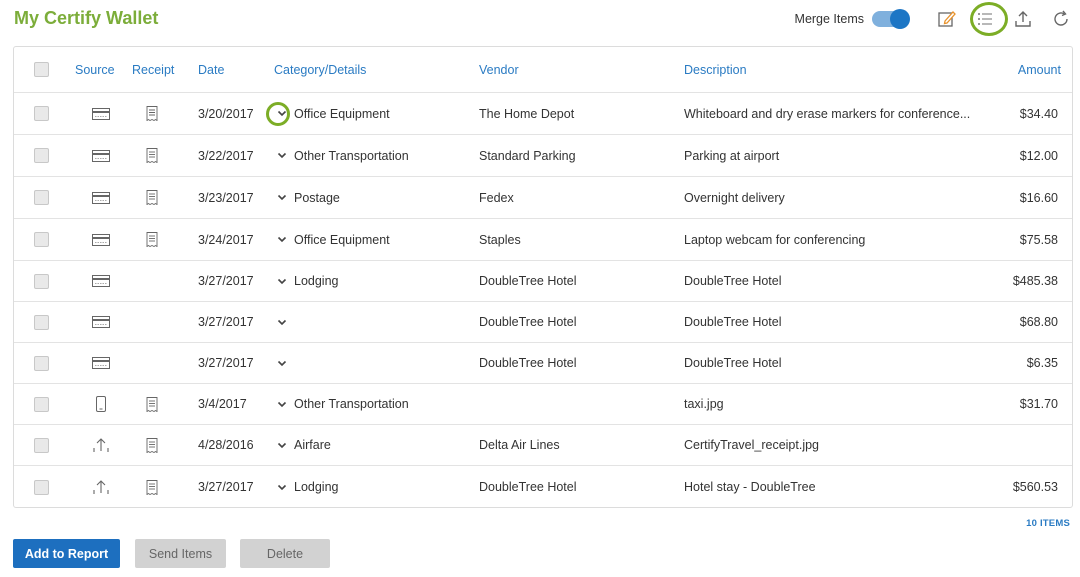 This screenshot has height=577, width=1080. Describe the element at coordinates (1038, 404) in the screenshot. I see `row-amount: $31.70` at that location.